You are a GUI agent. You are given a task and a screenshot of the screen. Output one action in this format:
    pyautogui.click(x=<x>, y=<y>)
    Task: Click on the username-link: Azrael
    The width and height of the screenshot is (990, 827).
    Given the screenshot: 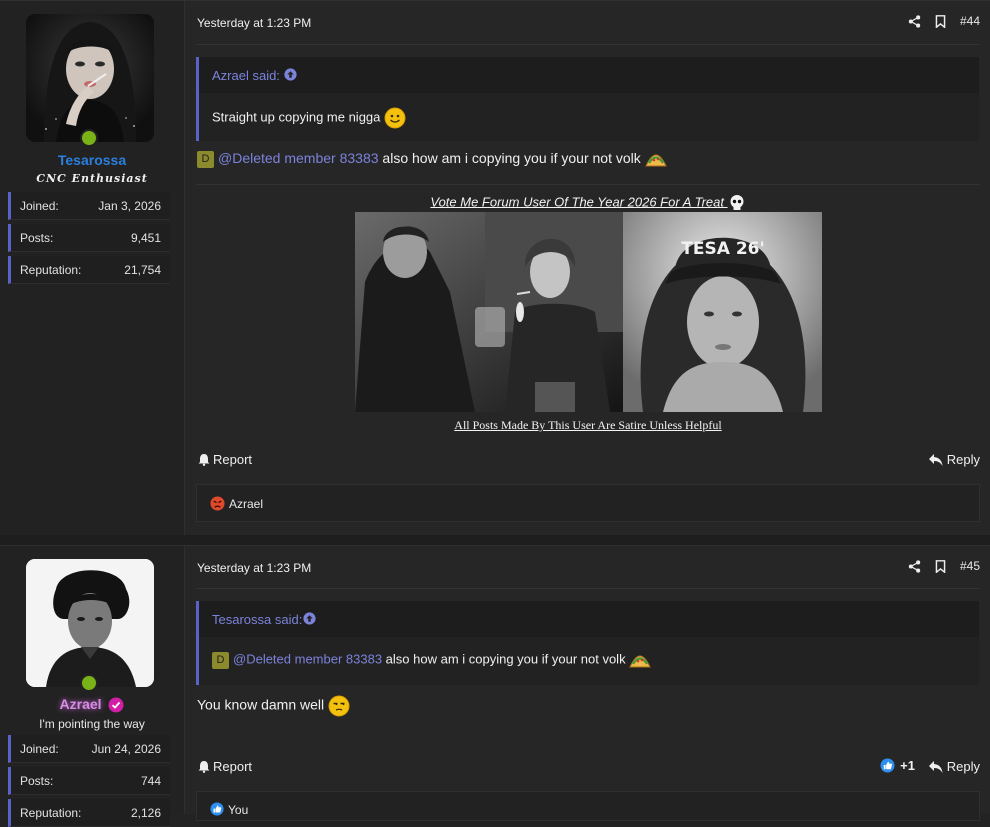 What is the action you would take?
    pyautogui.click(x=92, y=704)
    